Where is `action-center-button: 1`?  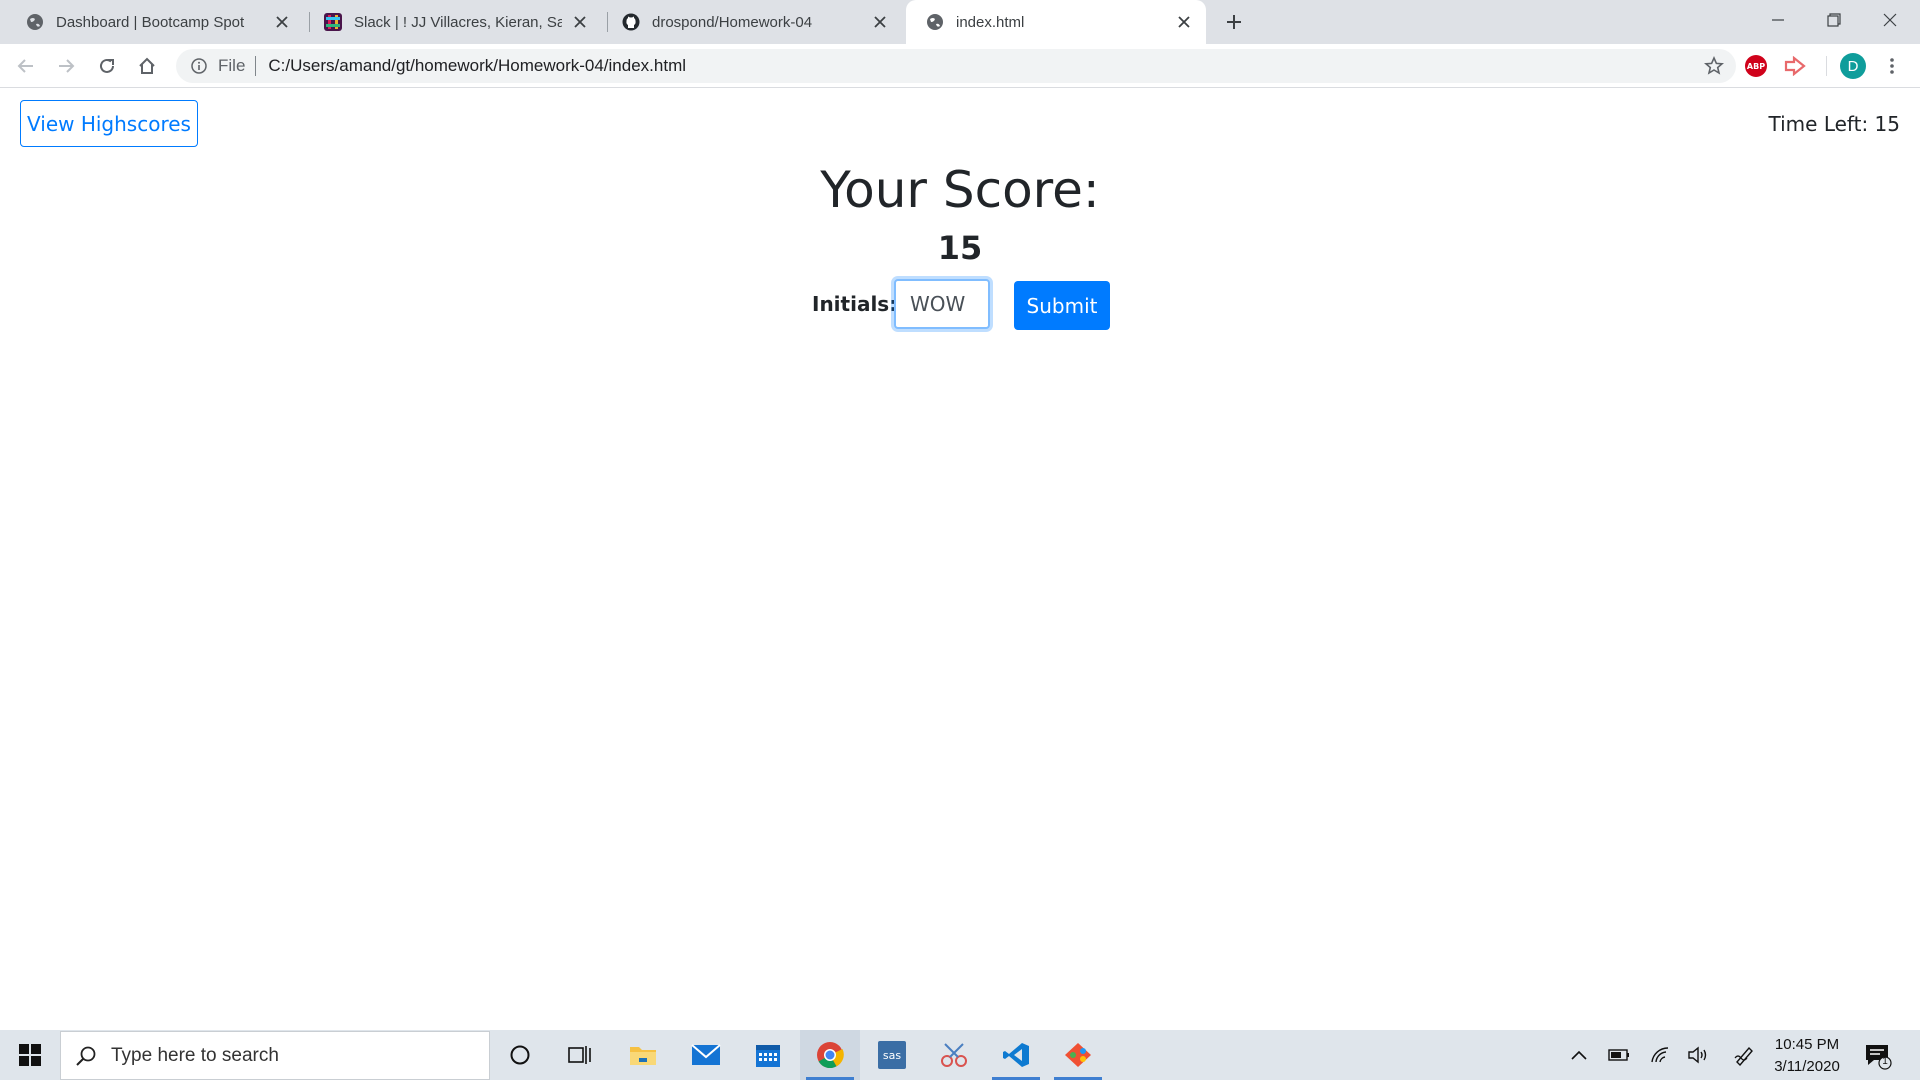
action-center-button: 1 is located at coordinates (1878, 1056).